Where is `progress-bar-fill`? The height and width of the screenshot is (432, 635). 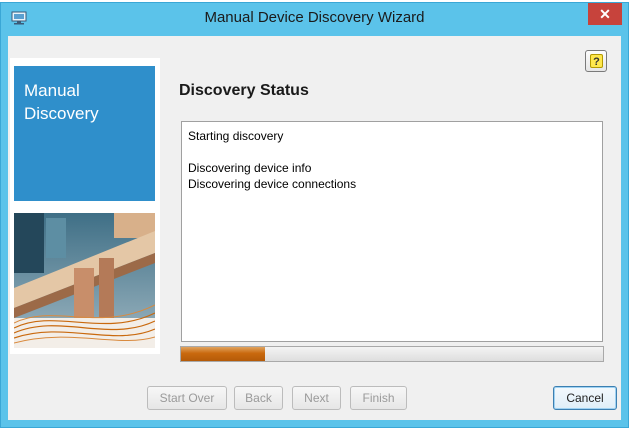 progress-bar-fill is located at coordinates (223, 354).